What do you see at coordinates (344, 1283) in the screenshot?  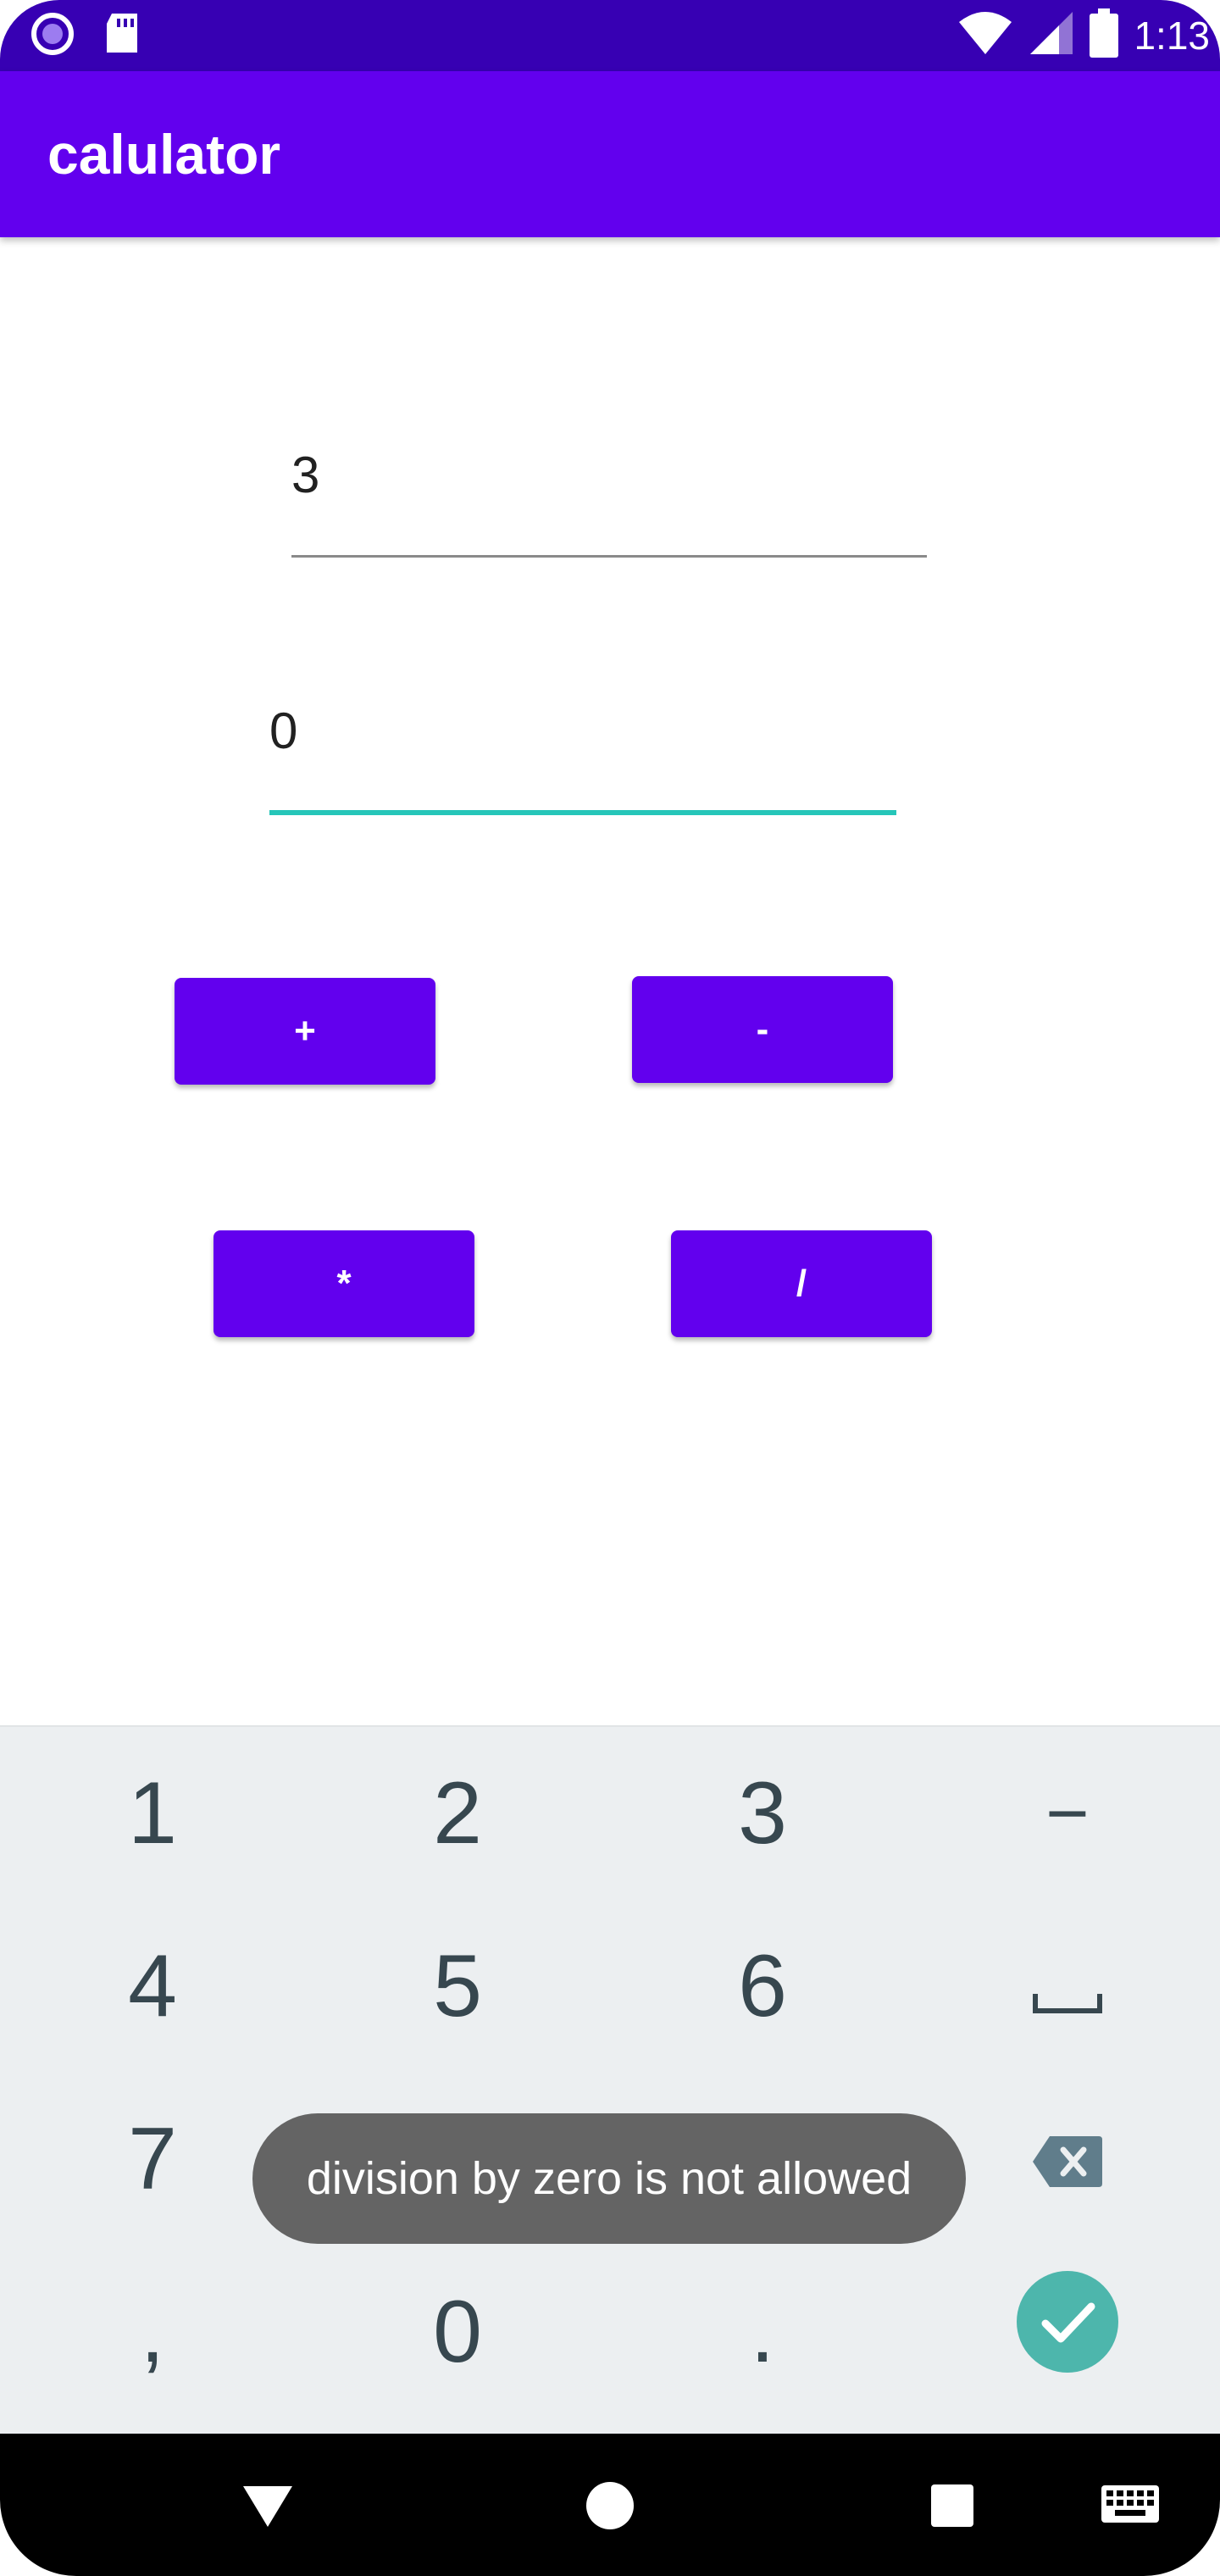 I see `multiply-button: *` at bounding box center [344, 1283].